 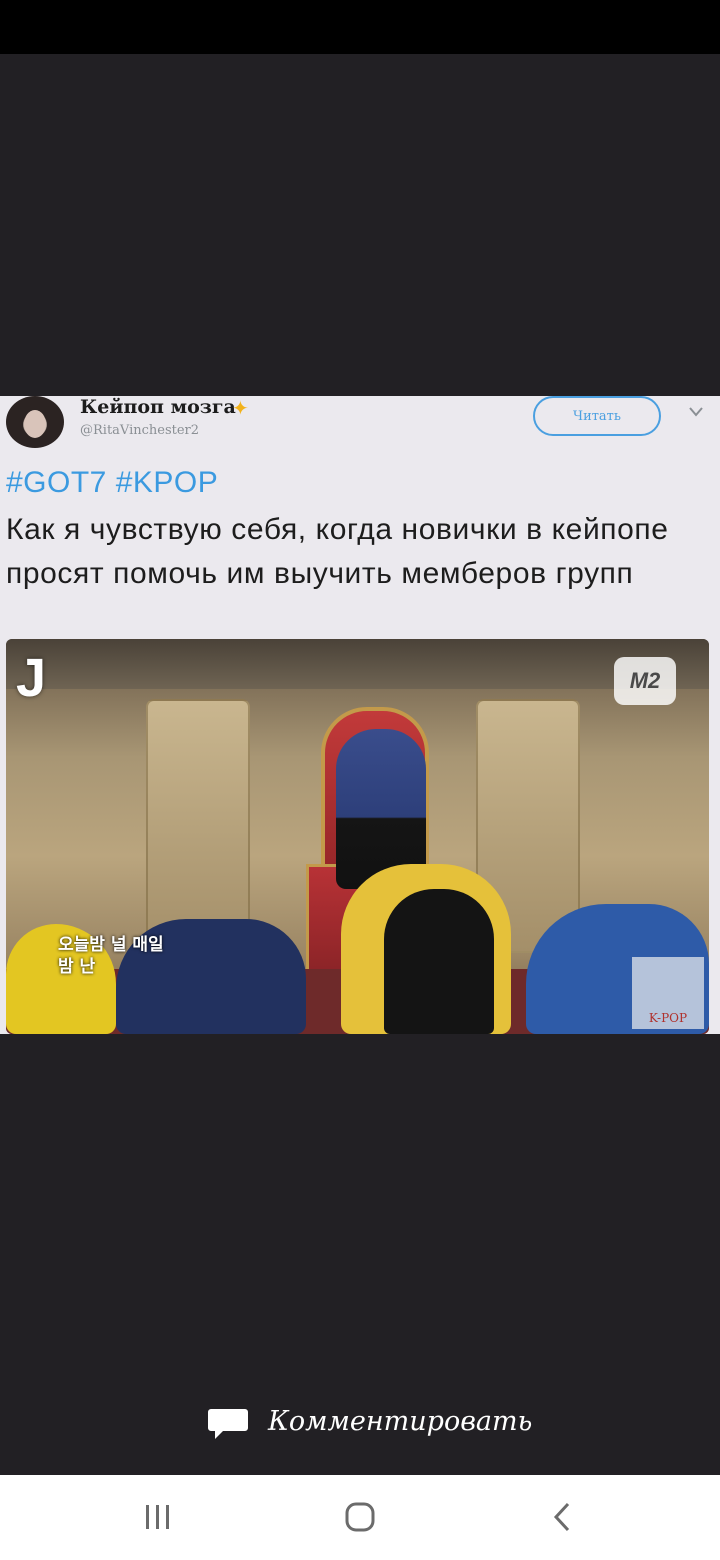 I want to click on avatar, so click(x=35, y=422).